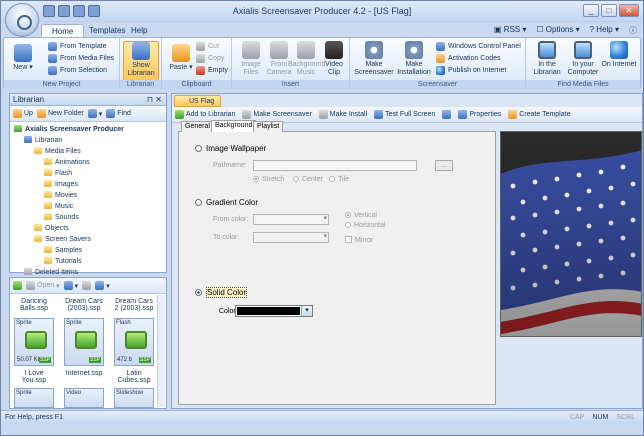 The height and width of the screenshot is (436, 644). Describe the element at coordinates (207, 46) in the screenshot. I see `cut-button: Cut` at that location.